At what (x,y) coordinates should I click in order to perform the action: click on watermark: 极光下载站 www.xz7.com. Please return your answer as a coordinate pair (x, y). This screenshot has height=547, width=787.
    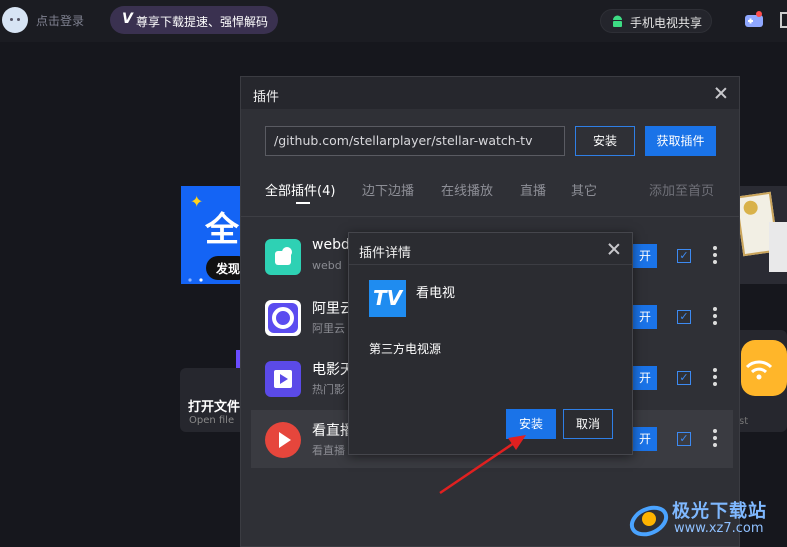
    Looking at the image, I should click on (707, 522).